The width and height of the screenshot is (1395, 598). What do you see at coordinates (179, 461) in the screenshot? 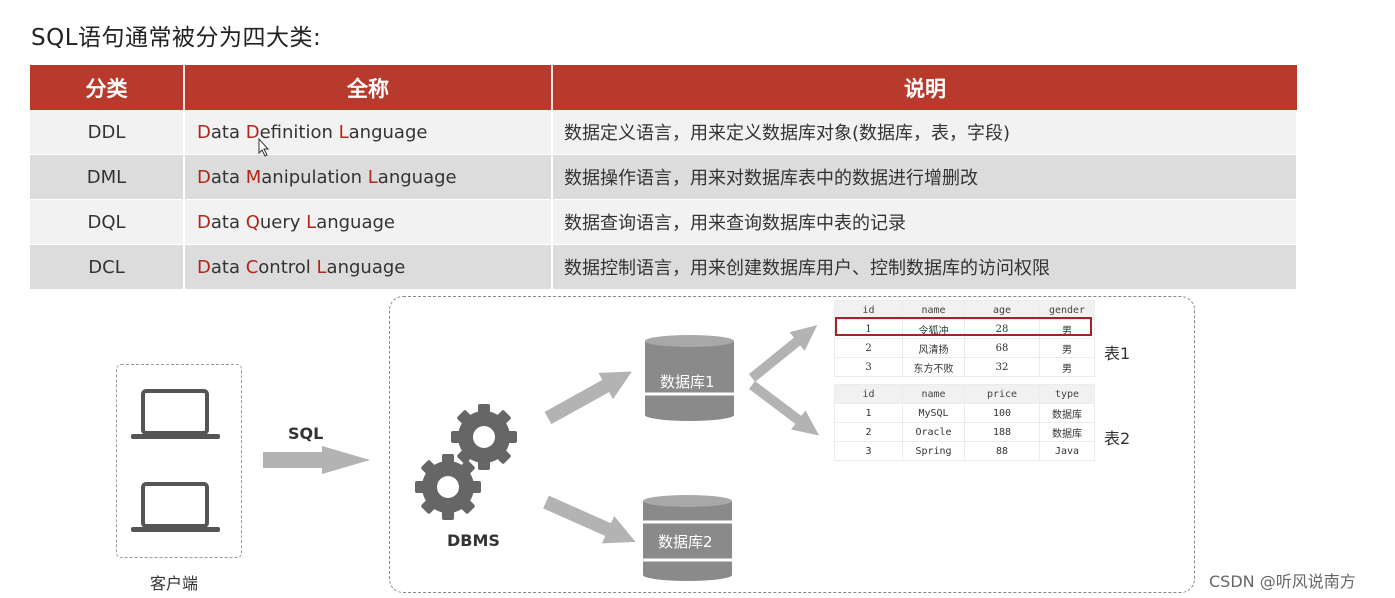
I see `client-group` at bounding box center [179, 461].